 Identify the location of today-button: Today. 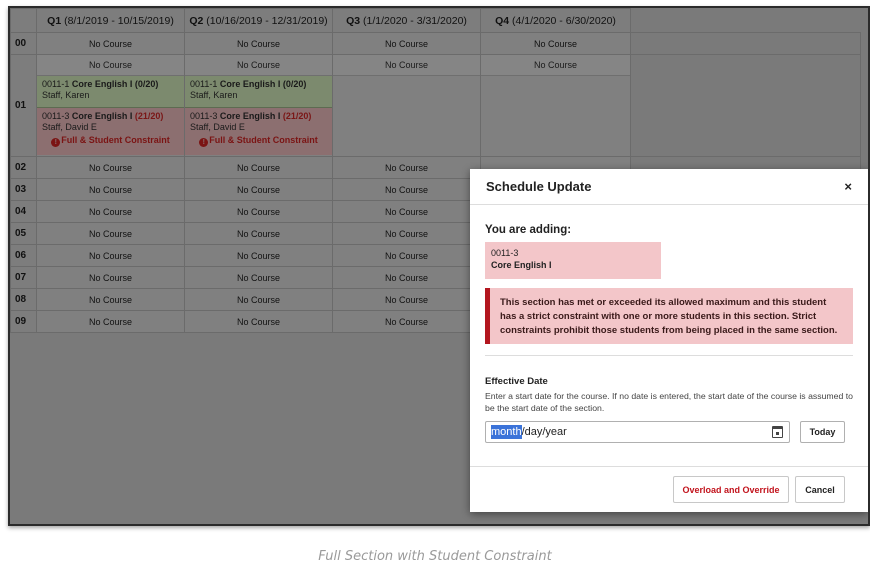
(822, 432).